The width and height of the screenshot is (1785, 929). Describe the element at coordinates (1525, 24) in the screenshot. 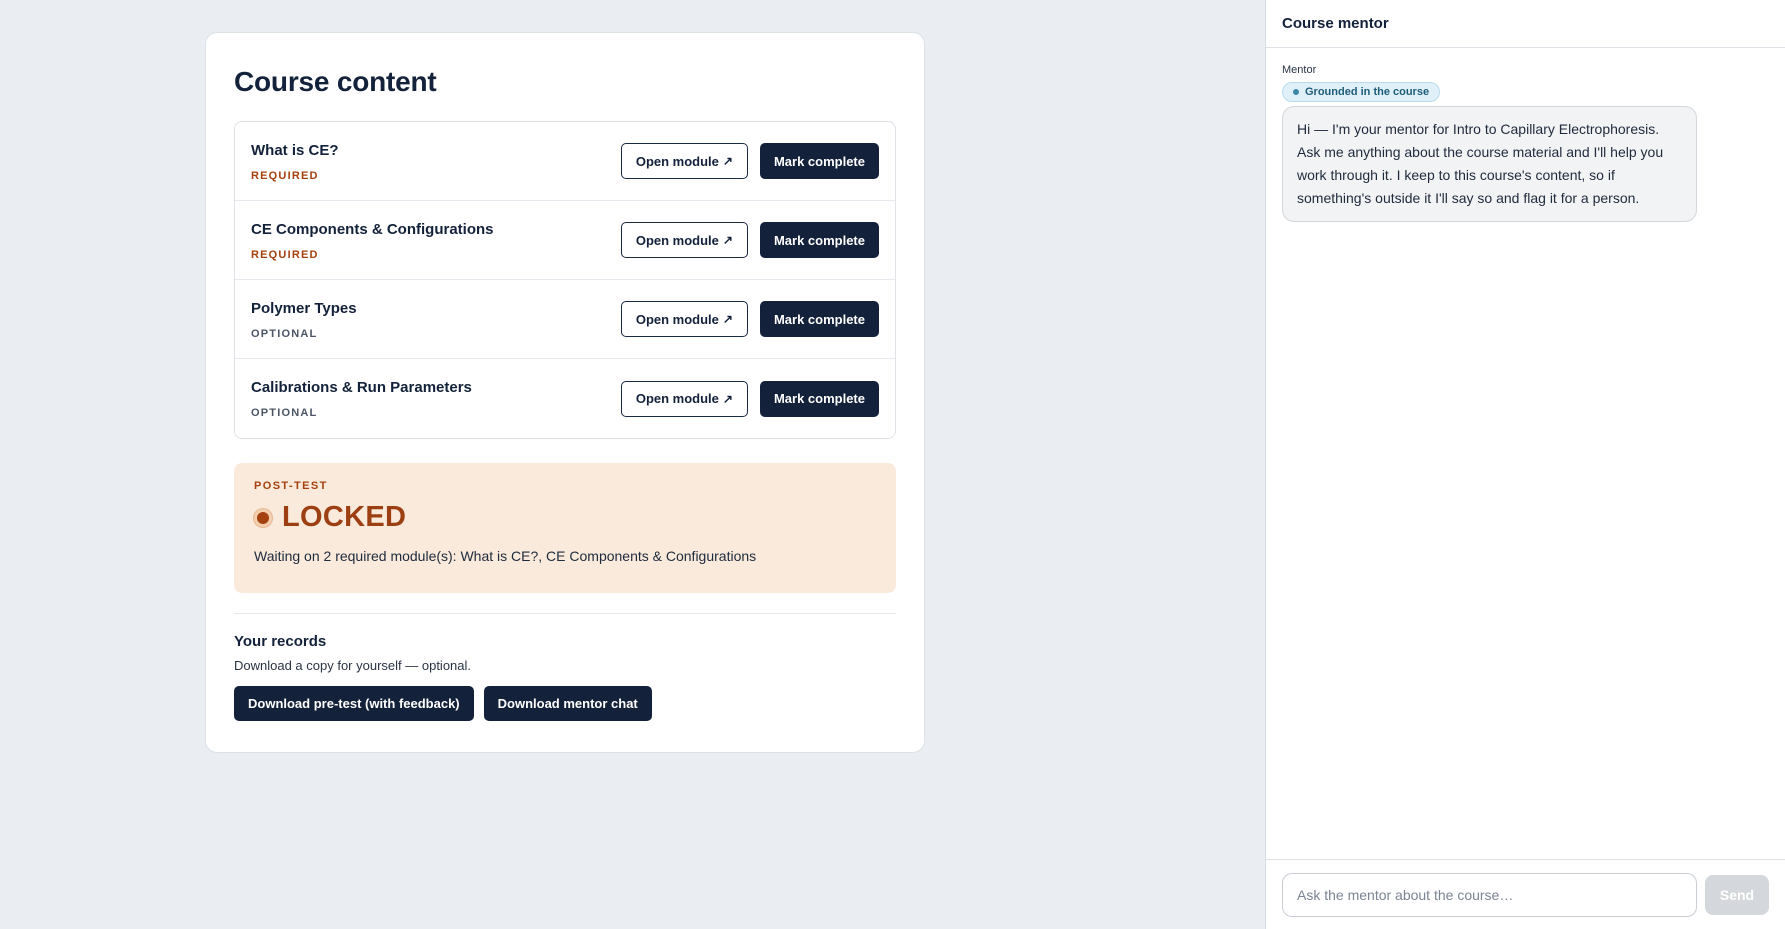

I see `mentor-header: Course mentor` at that location.